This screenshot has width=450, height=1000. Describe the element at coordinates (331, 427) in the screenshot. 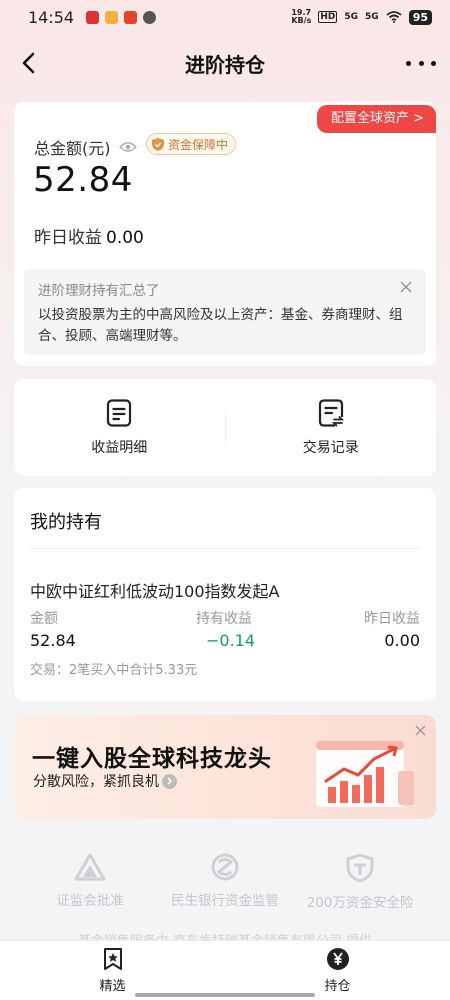

I see `transaction-record-button: 交易记录` at that location.